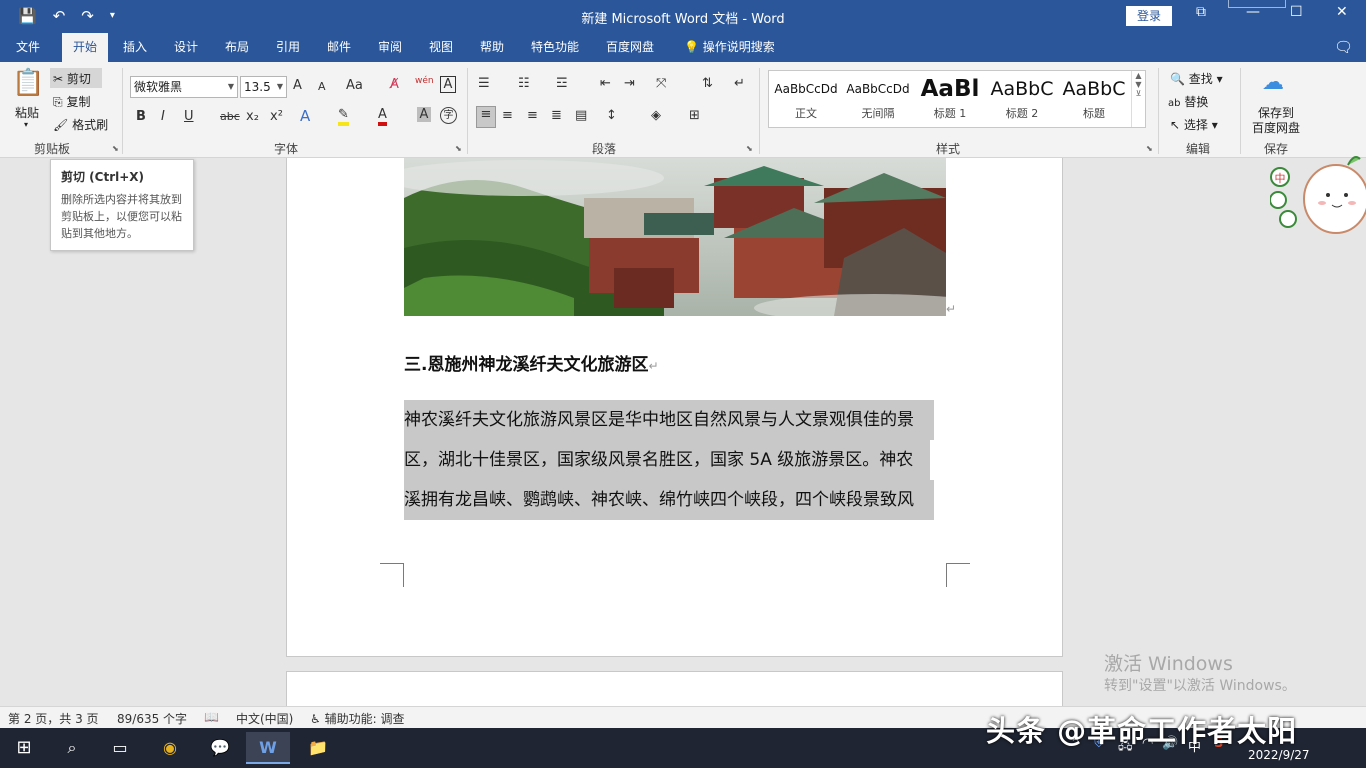 The height and width of the screenshot is (768, 1366). I want to click on format-painter-button: 🖌 格式刷, so click(80, 124).